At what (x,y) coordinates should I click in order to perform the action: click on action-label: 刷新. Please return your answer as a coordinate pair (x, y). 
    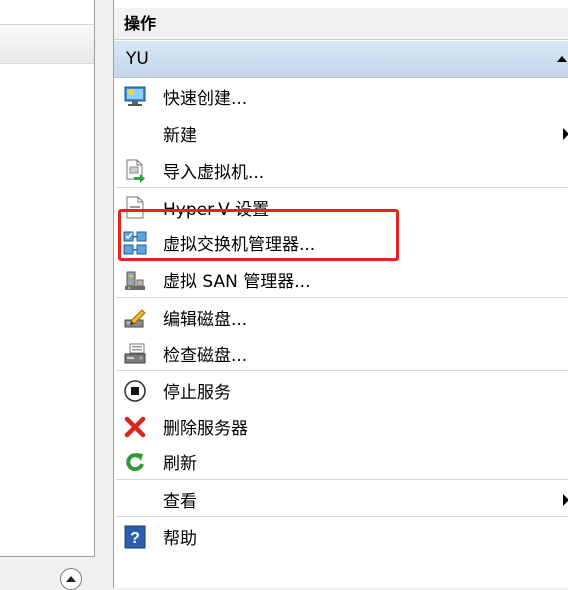
    Looking at the image, I should click on (180, 464).